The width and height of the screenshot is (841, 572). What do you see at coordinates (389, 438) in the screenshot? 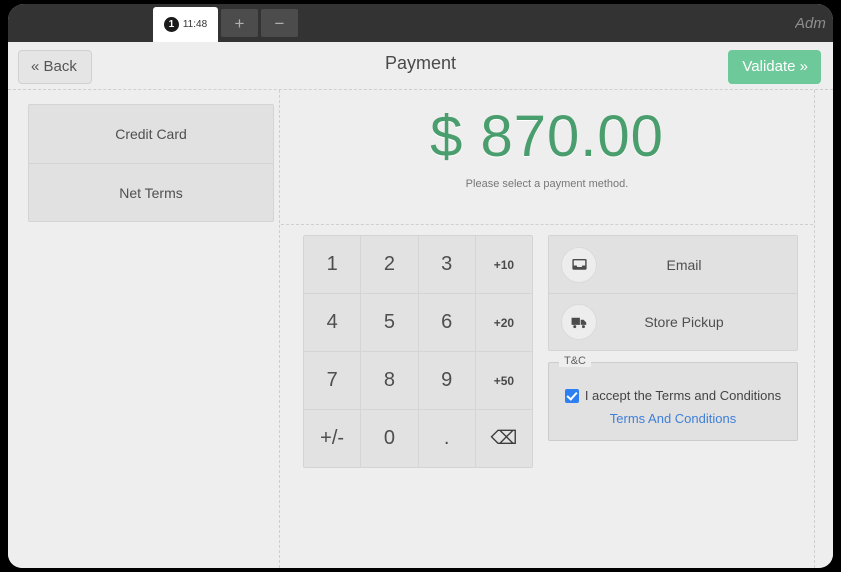
I see `numpad-key-0: 0` at bounding box center [389, 438].